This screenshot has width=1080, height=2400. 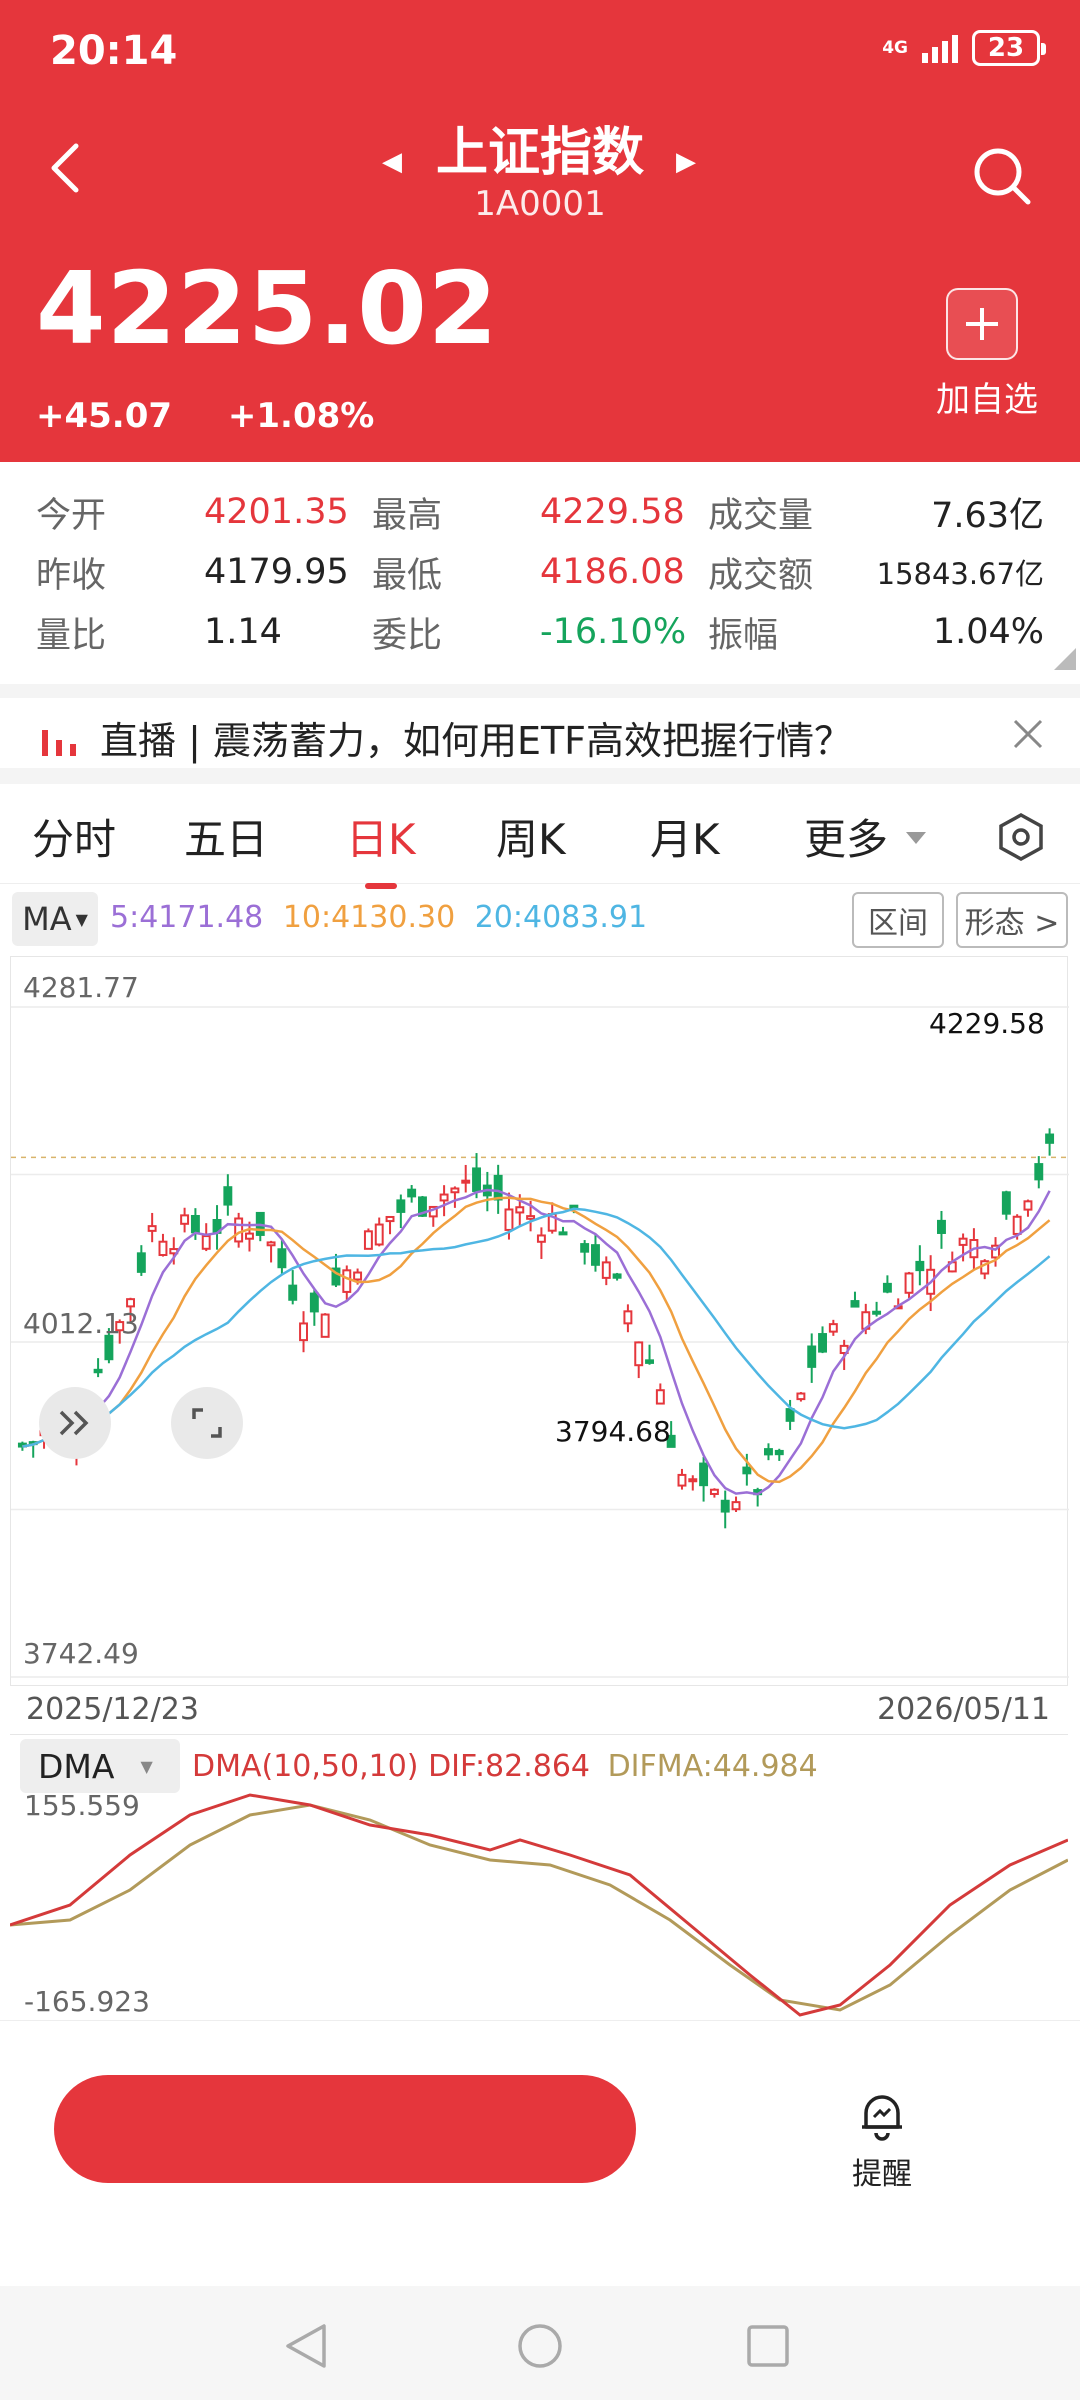 I want to click on stat-value: 1.04%, so click(x=988, y=632).